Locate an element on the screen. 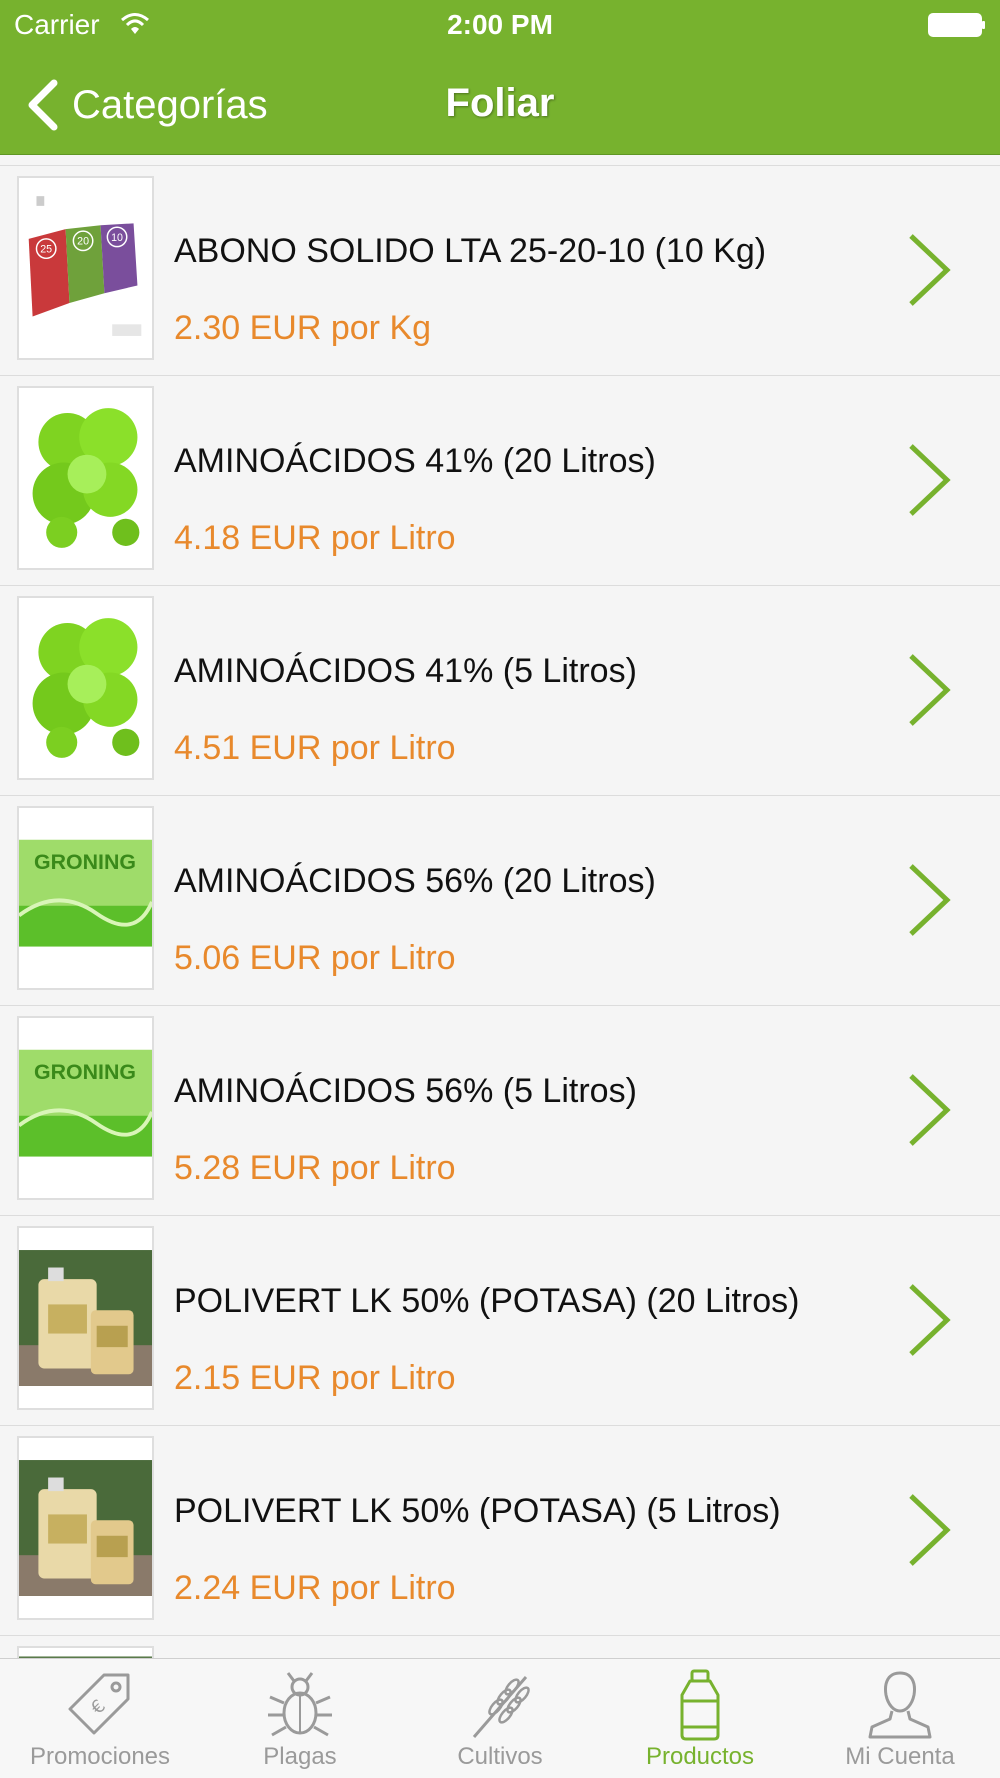 The height and width of the screenshot is (1778, 1000). product-price: 2.30 EUR por Kg is located at coordinates (303, 328).